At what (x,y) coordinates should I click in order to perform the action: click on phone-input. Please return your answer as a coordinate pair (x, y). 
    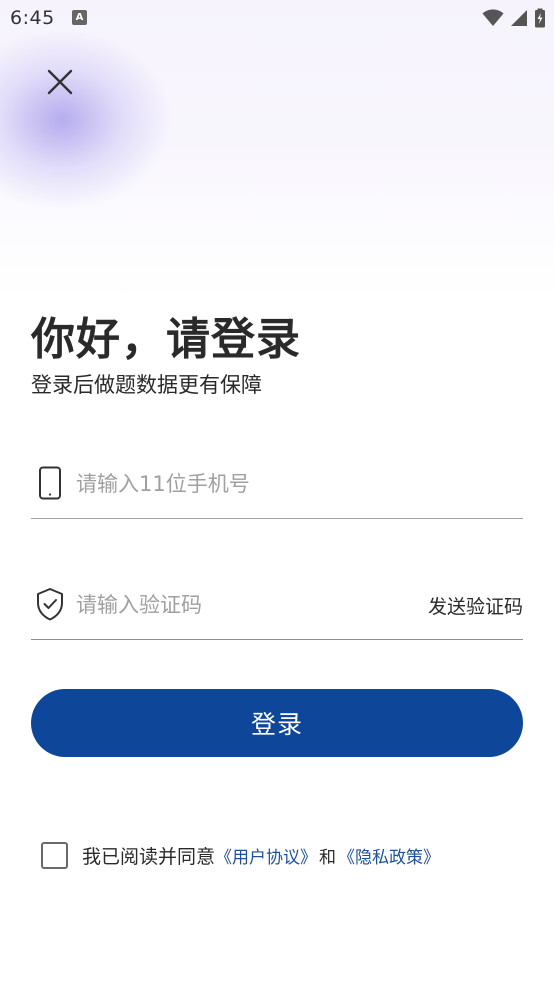
    Looking at the image, I should click on (236, 484).